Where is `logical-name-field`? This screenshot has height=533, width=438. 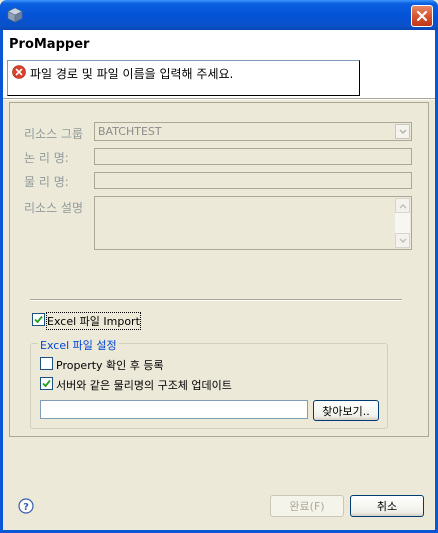
logical-name-field is located at coordinates (253, 156).